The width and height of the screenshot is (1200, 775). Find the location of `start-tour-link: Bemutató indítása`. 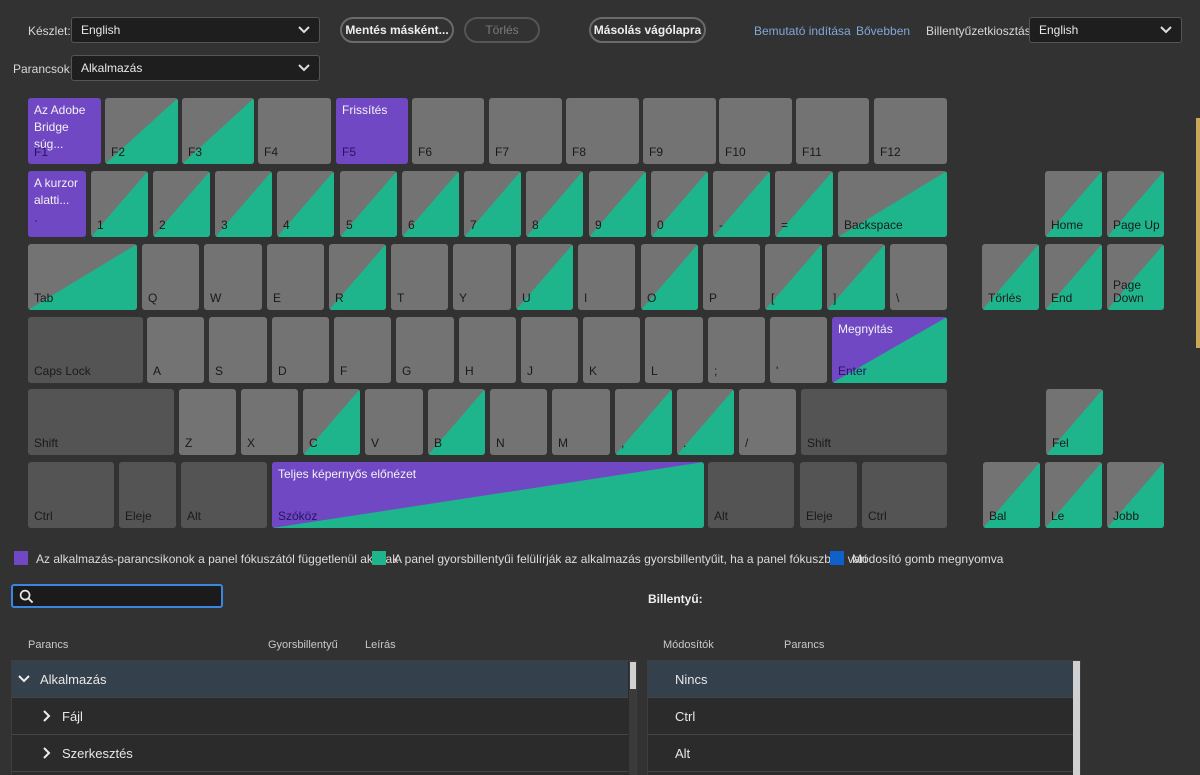

start-tour-link: Bemutató indítása is located at coordinates (802, 31).